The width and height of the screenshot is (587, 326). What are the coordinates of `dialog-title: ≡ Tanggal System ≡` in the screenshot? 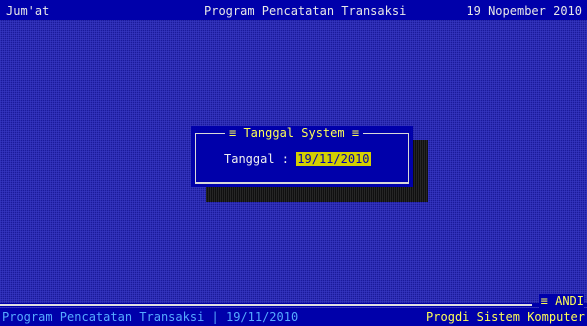 It's located at (294, 133).